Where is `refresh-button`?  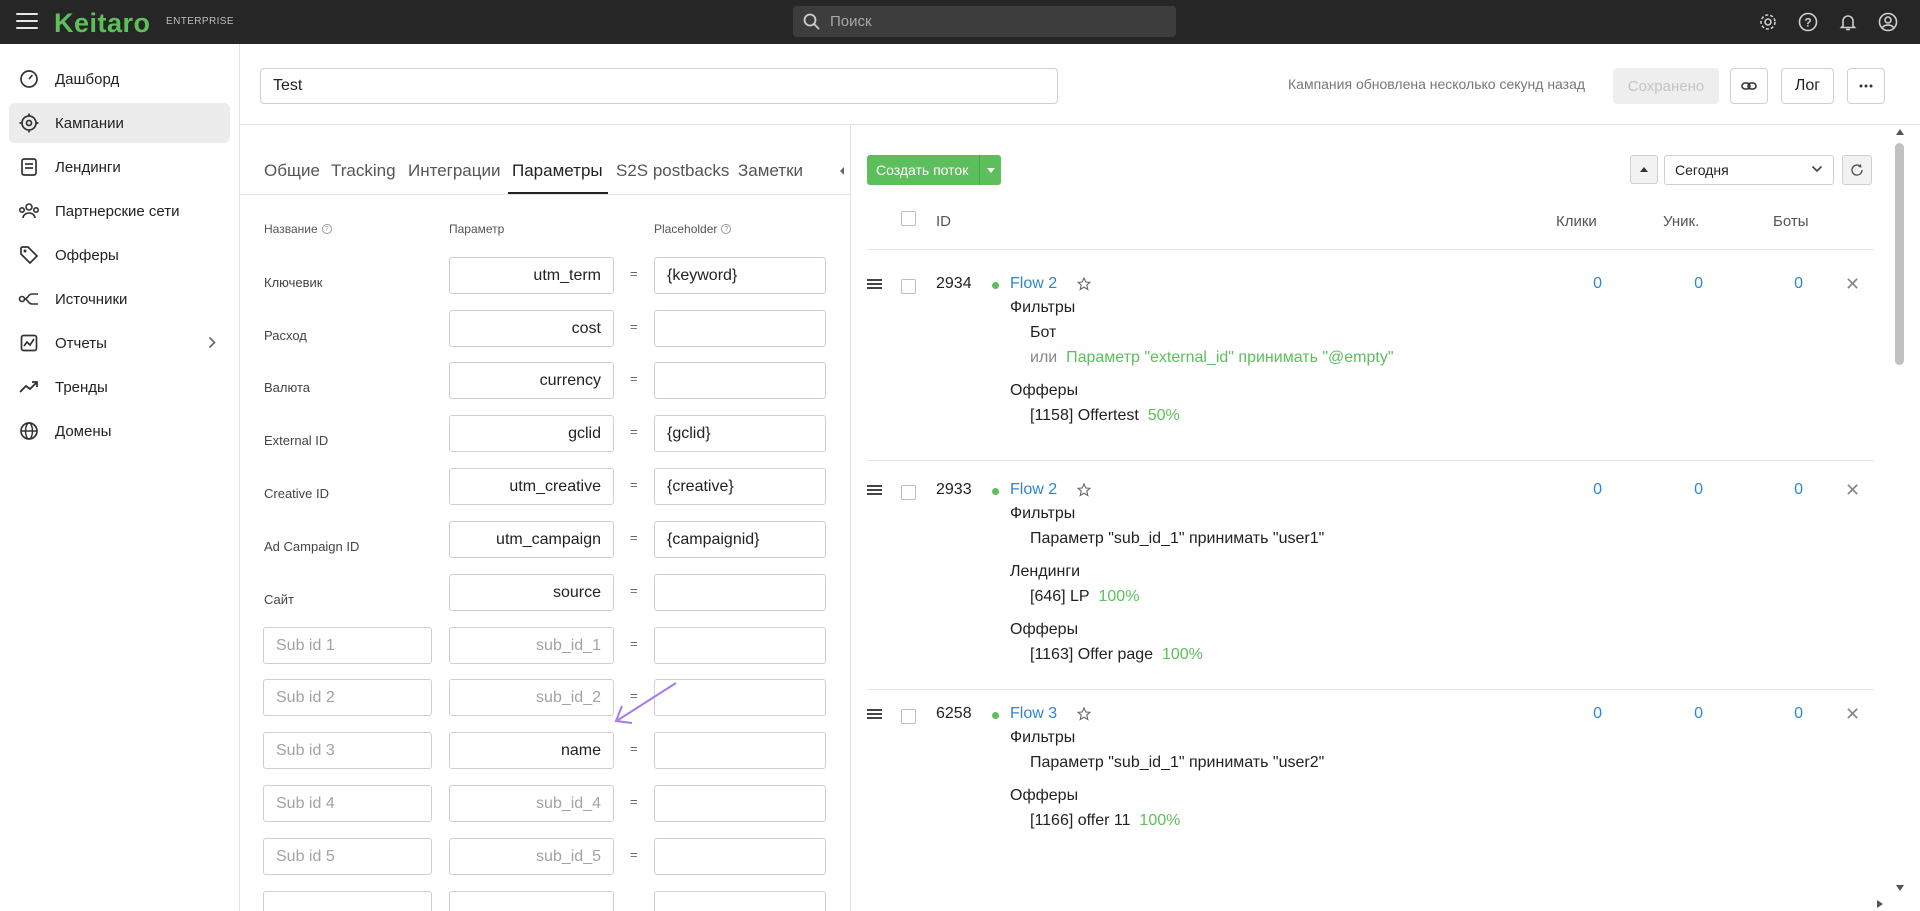
refresh-button is located at coordinates (1857, 170).